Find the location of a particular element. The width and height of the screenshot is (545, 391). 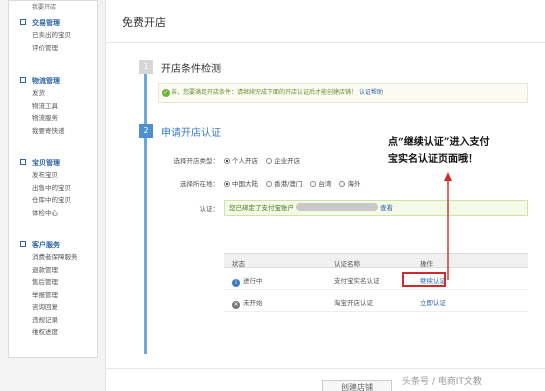

sidebar-item-logistics-tools: 物流工具 is located at coordinates (53, 106).